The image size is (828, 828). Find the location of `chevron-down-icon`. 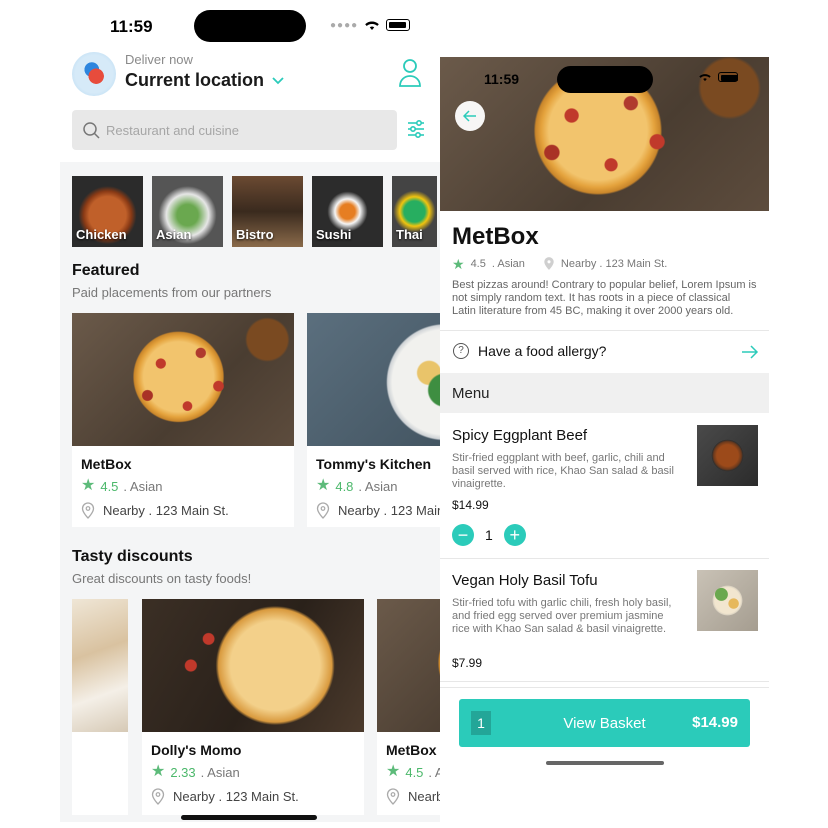

chevron-down-icon is located at coordinates (278, 80).